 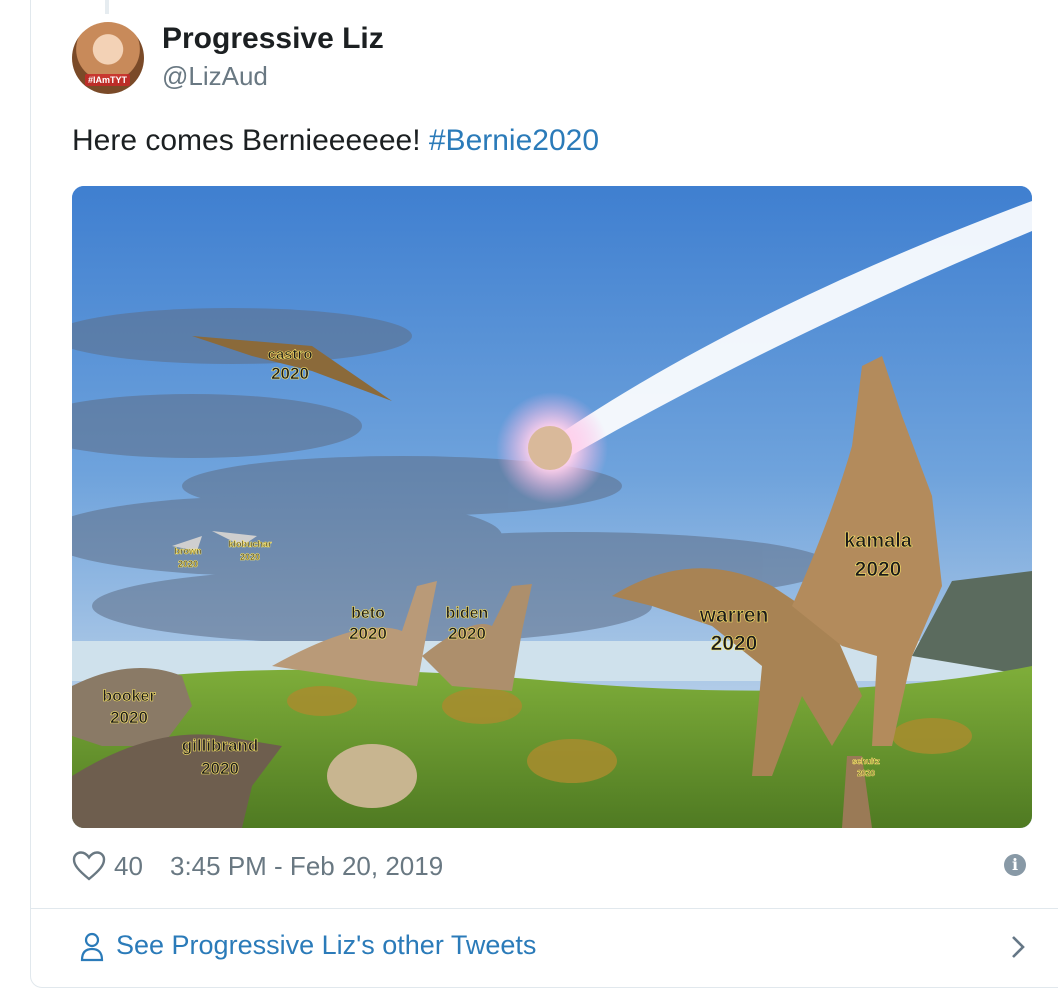 I want to click on label-beto-name: beto, so click(x=368, y=613).